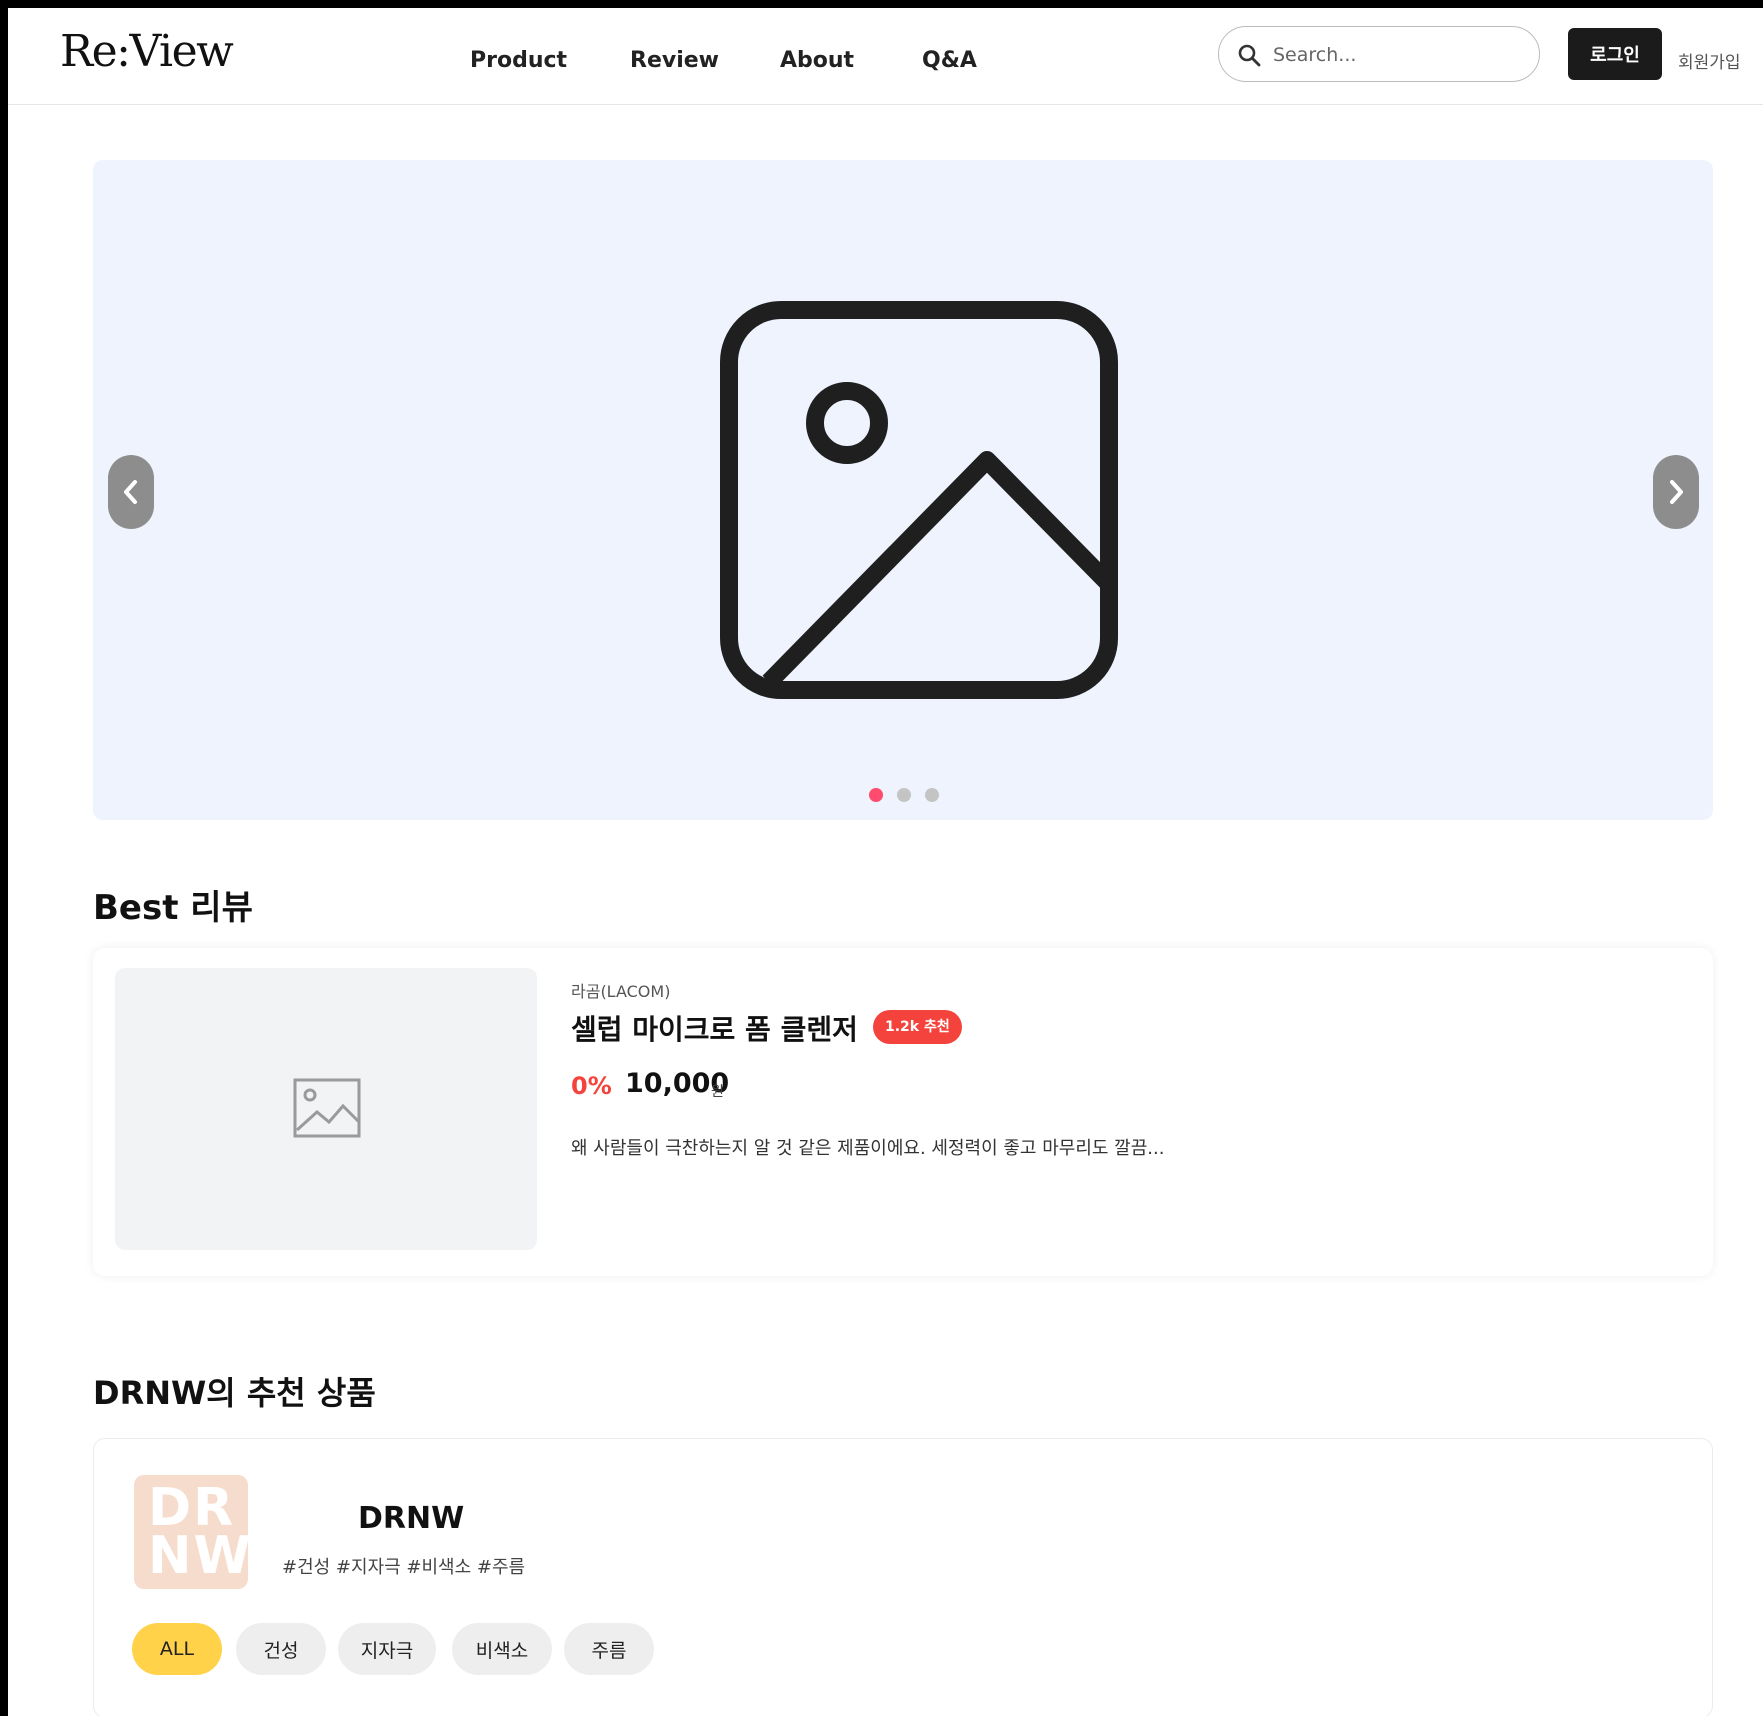  What do you see at coordinates (502, 1649) in the screenshot?
I see `chip-non-pigment: 비색소` at bounding box center [502, 1649].